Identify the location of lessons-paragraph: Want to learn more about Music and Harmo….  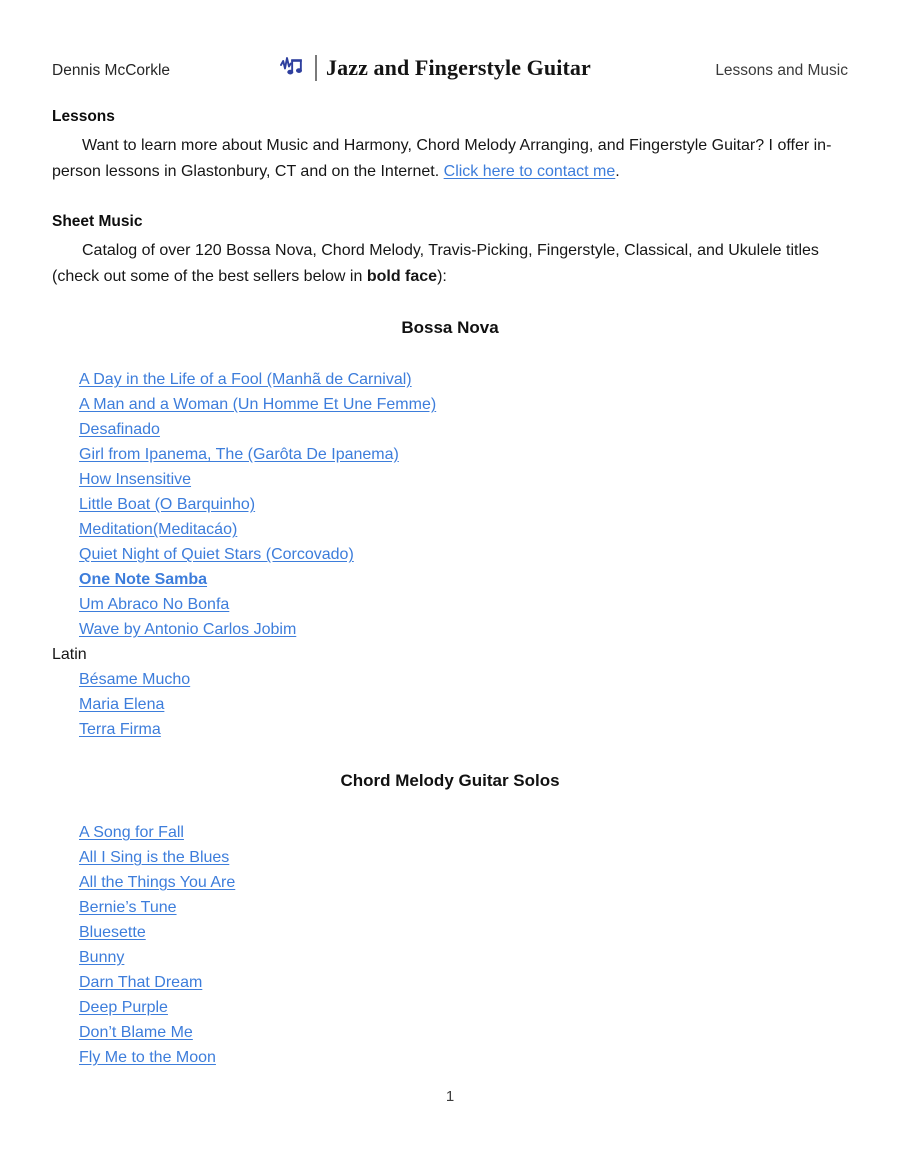
(450, 158).